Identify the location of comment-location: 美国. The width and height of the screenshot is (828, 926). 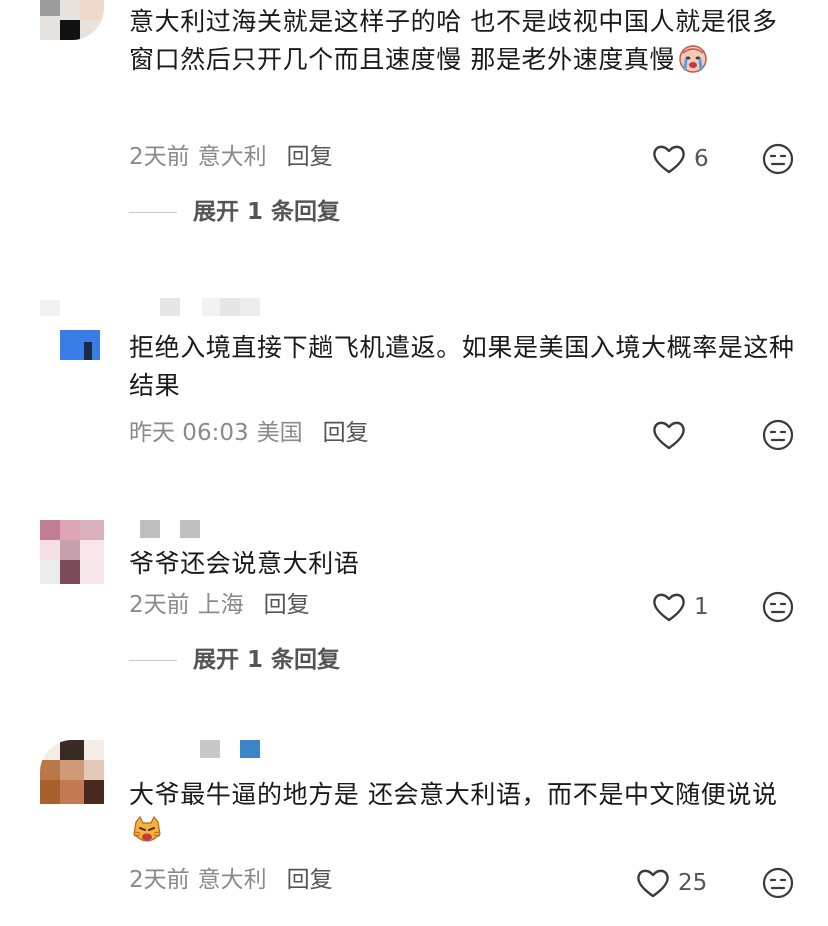
(279, 433).